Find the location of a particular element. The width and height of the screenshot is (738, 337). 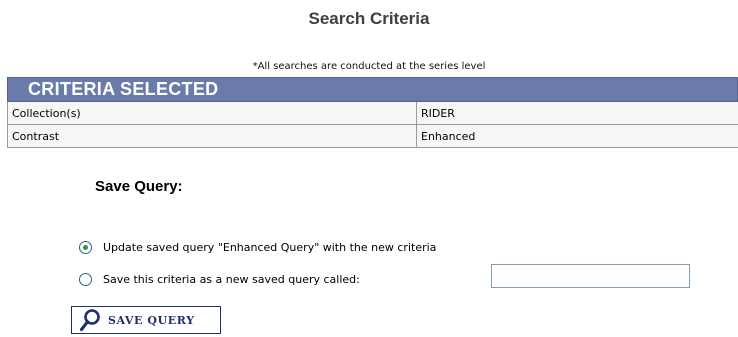

criteria-value: Enhanced is located at coordinates (577, 136).